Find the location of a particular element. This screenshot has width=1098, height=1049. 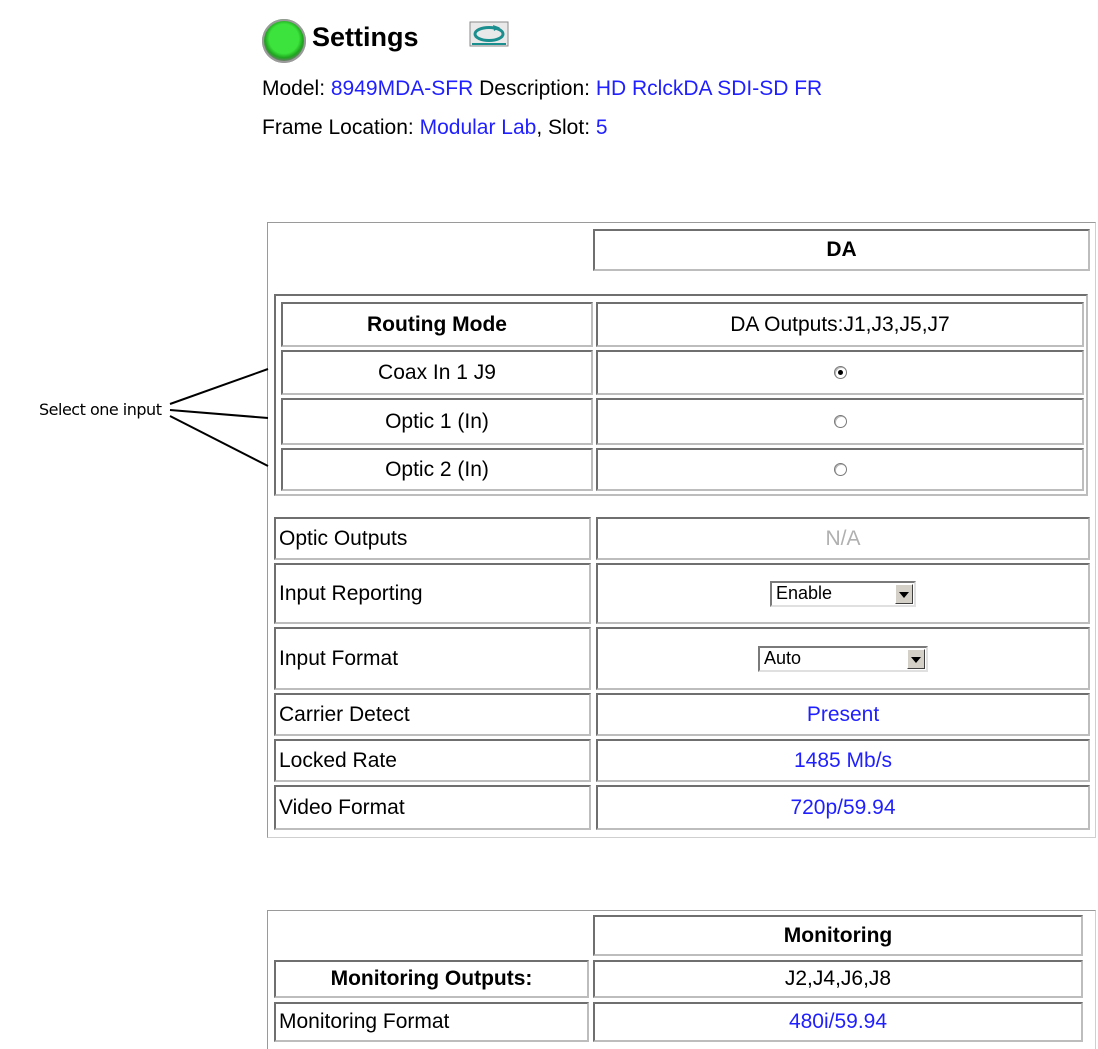

refresh-icon is located at coordinates (489, 34).